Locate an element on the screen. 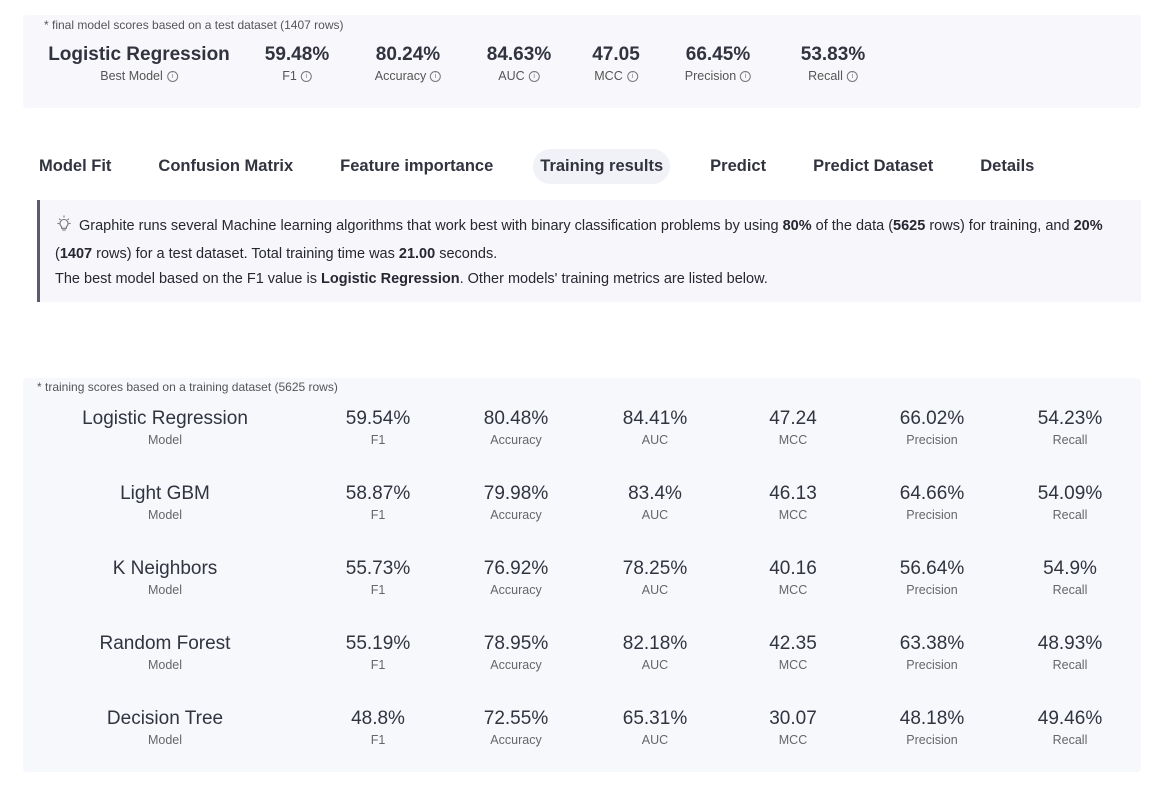 This screenshot has height=789, width=1152. cell-accuracy: 76.92% Accuracy is located at coordinates (516, 578).